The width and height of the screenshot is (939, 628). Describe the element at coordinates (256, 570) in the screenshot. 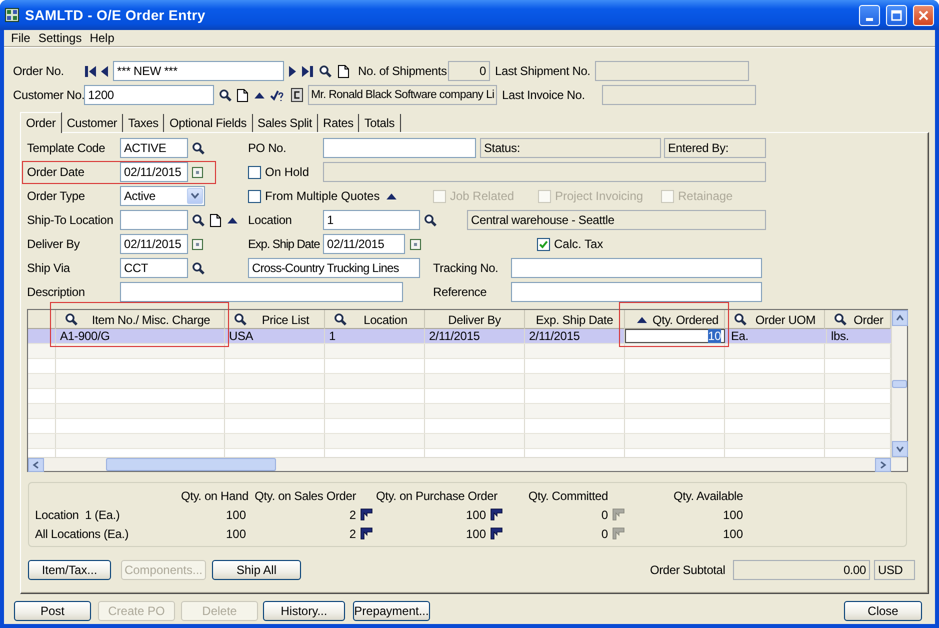

I see `ship-all-button: Ship All` at that location.